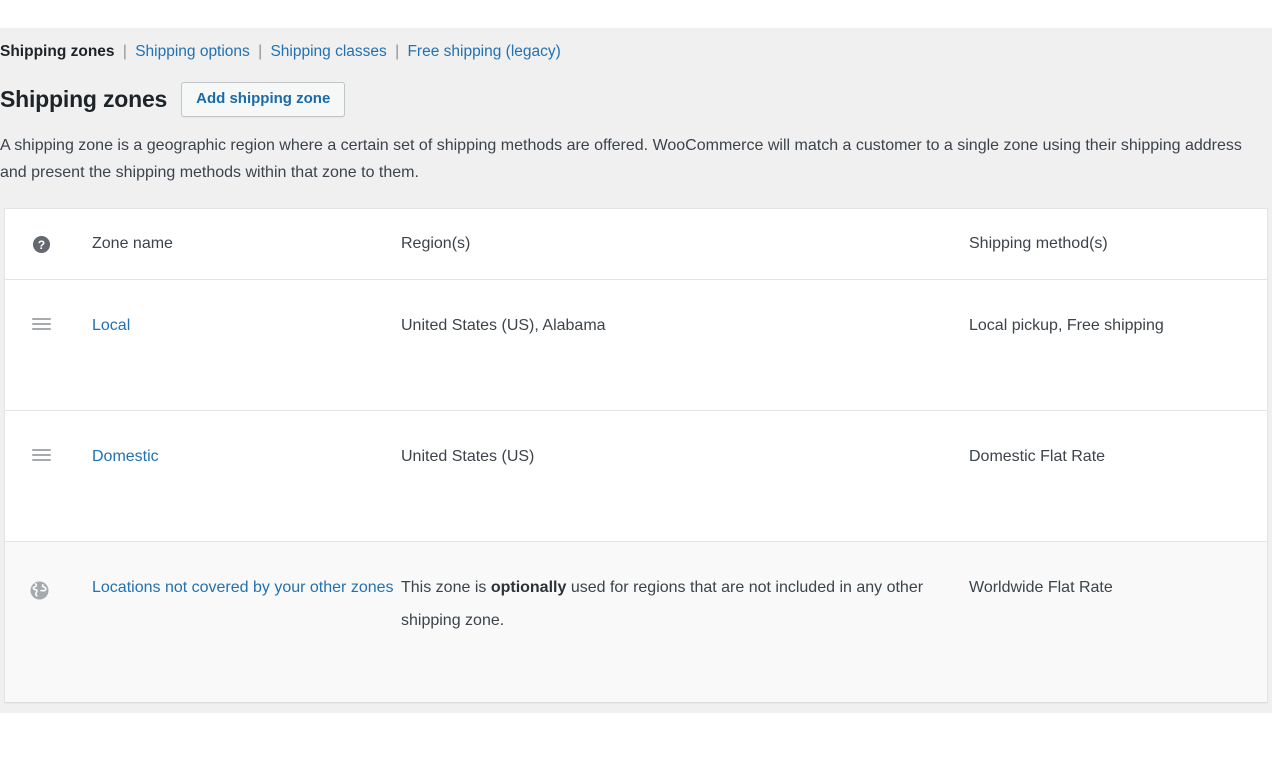 The width and height of the screenshot is (1272, 760). What do you see at coordinates (243, 244) in the screenshot?
I see `column-header-zone-name: Zone name` at bounding box center [243, 244].